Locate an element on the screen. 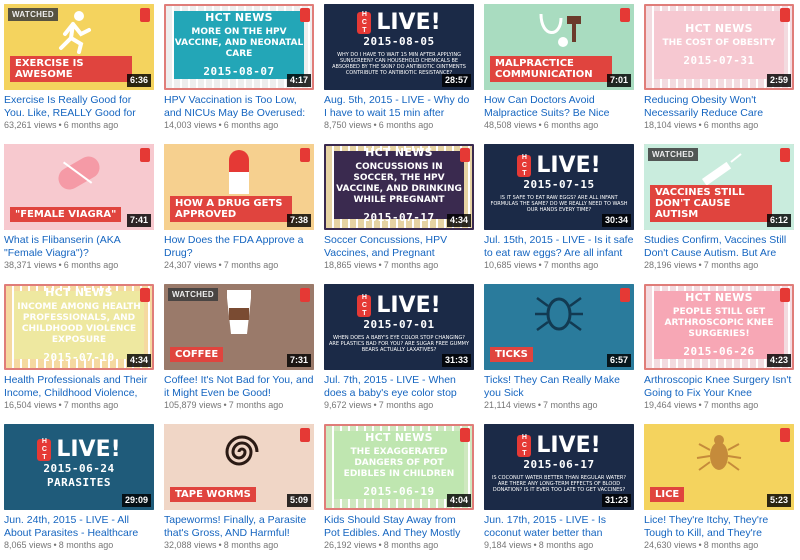 The image size is (800, 560). view-count: 105,879 views is located at coordinates (193, 405).